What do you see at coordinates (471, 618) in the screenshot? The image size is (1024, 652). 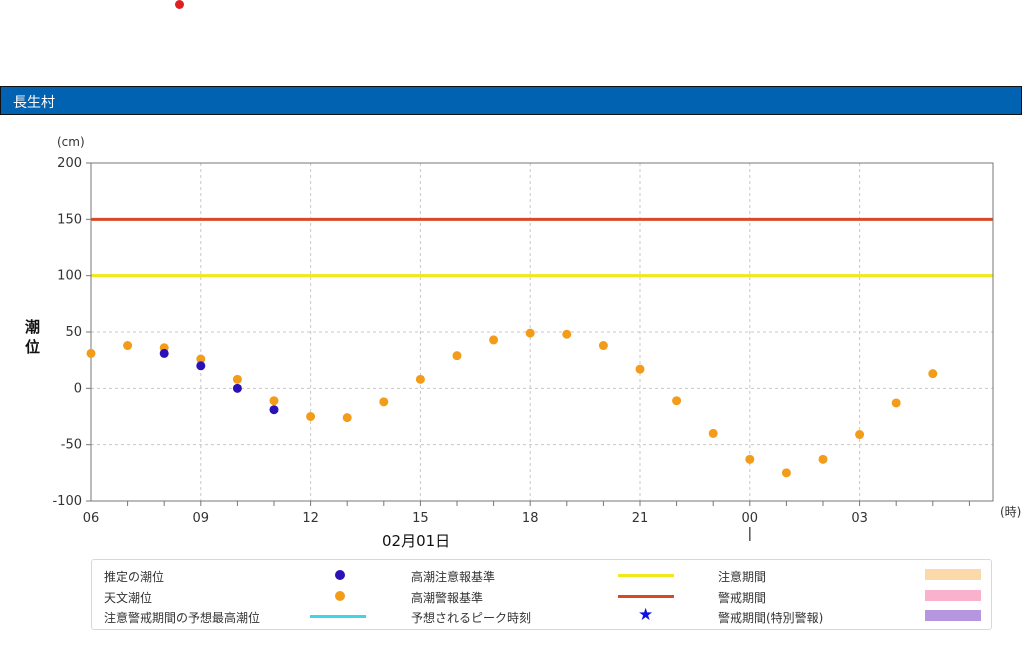 I see `legend-label-peak-time: 予想されるピーク時刻` at bounding box center [471, 618].